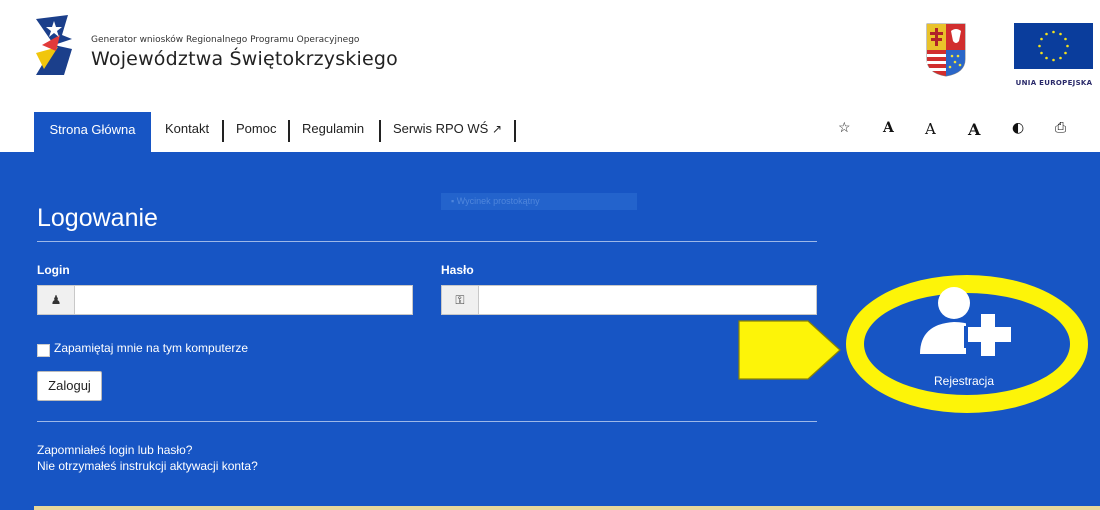 This screenshot has width=1100, height=510. Describe the element at coordinates (97, 218) in the screenshot. I see `page-title: Logowanie` at that location.